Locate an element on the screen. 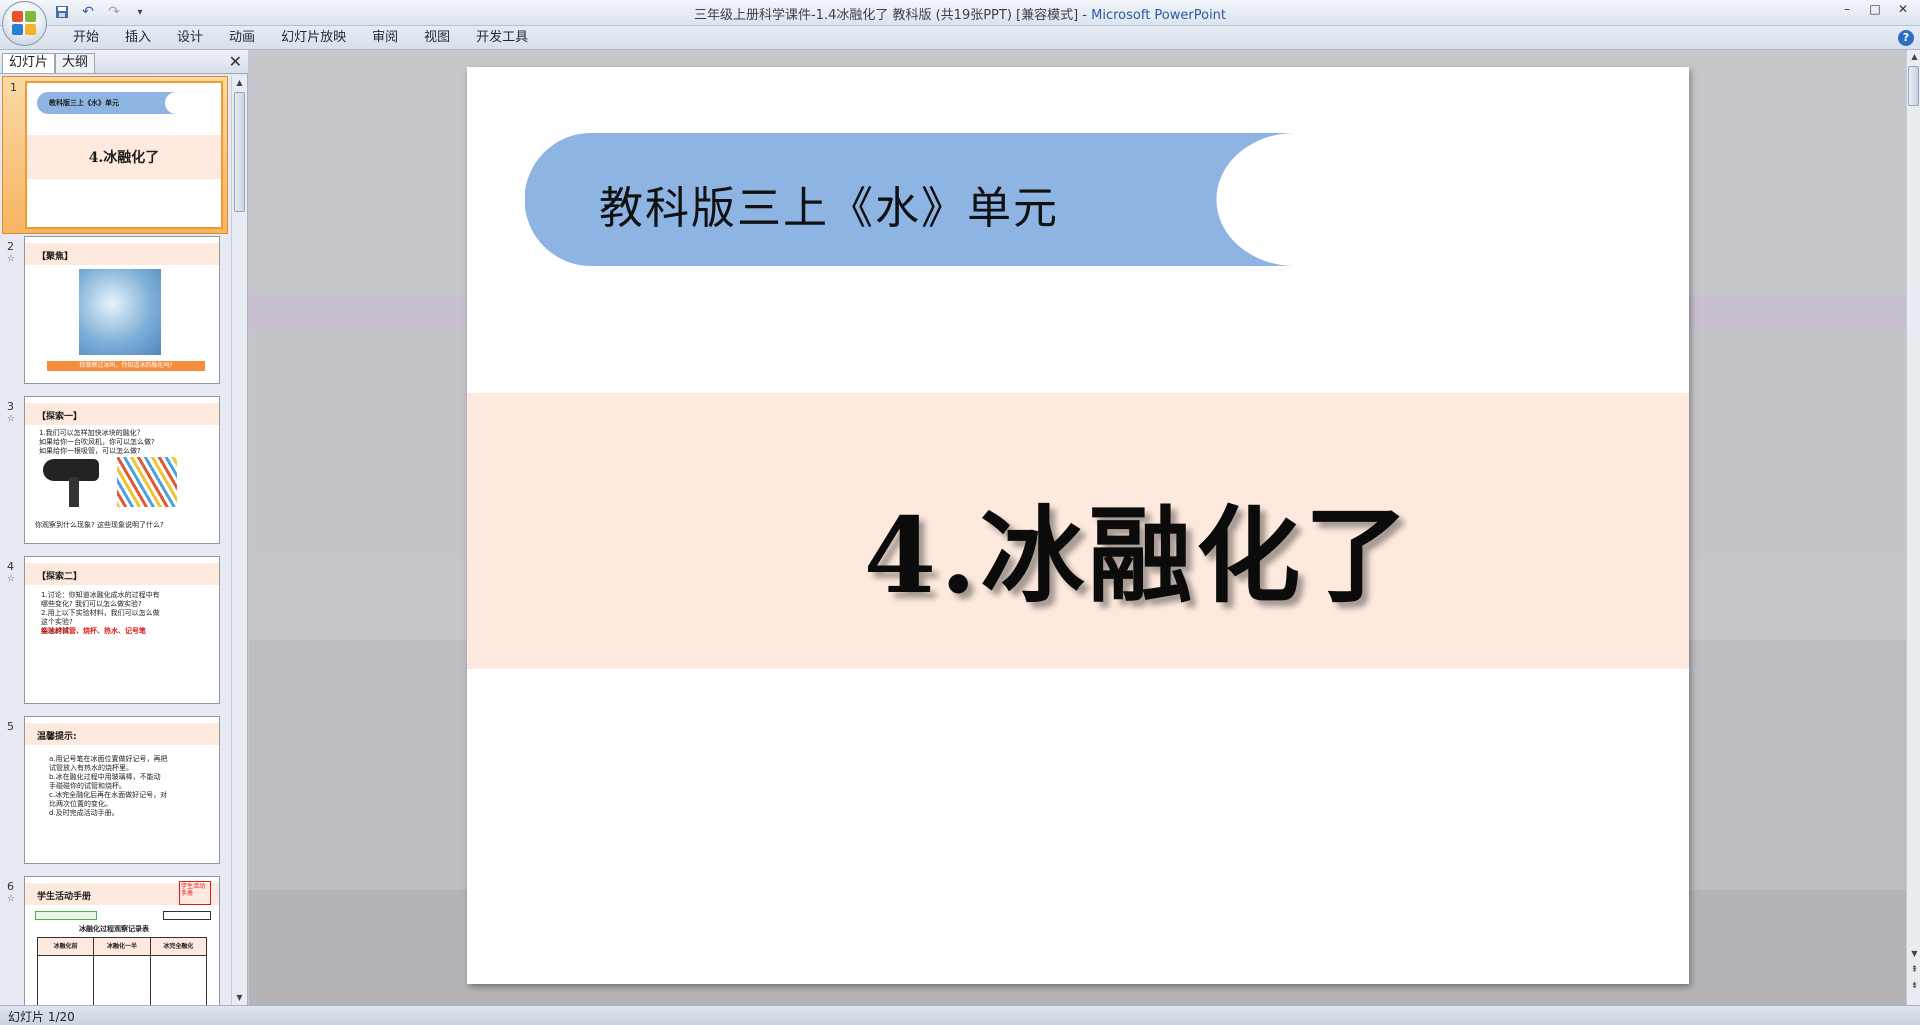 This screenshot has width=1920, height=1025. thumb-heading: 温馨提示: is located at coordinates (122, 734).